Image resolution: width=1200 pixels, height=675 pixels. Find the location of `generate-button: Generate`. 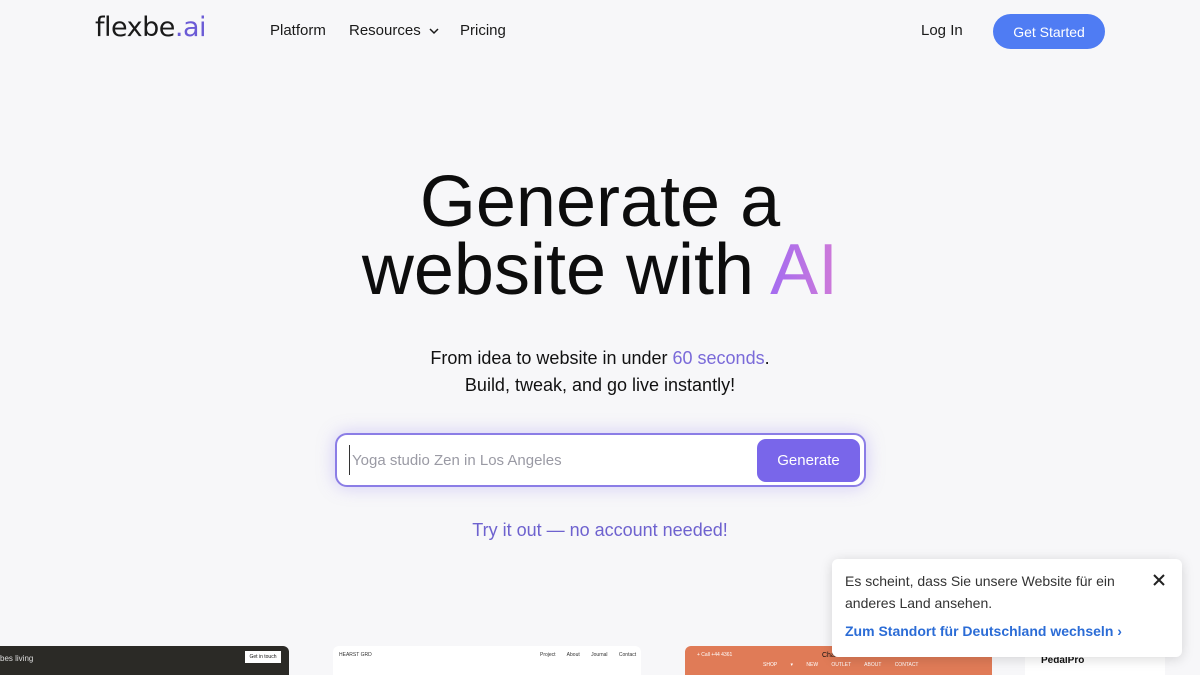

generate-button: Generate is located at coordinates (808, 460).